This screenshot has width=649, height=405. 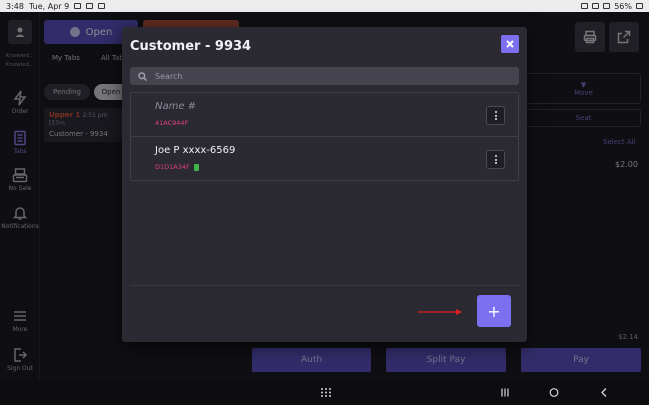 What do you see at coordinates (324, 6) in the screenshot?
I see `status-bar: 3:48 Tue, Apr 9 56%` at bounding box center [324, 6].